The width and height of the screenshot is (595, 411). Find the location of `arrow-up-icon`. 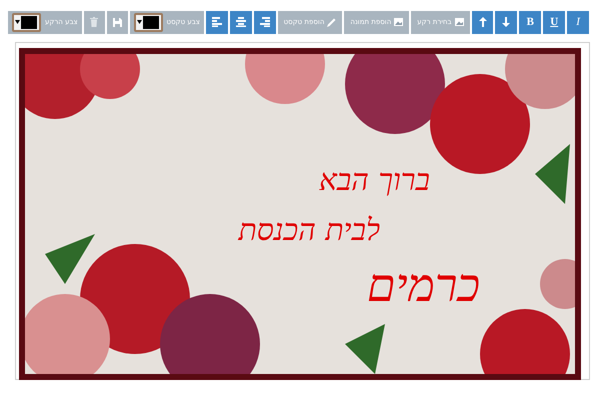

arrow-up-icon is located at coordinates (483, 22).